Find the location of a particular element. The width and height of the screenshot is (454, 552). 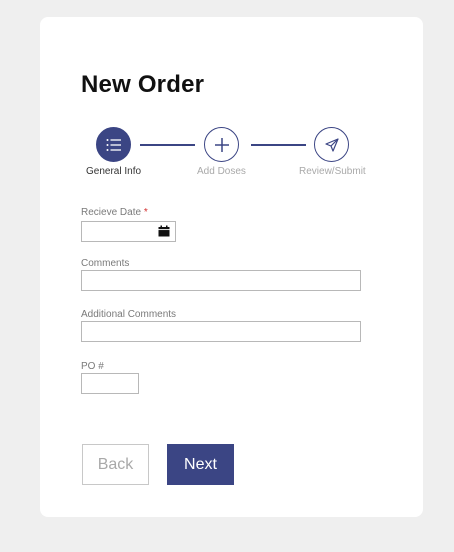

comments-label: Comments is located at coordinates (105, 263).